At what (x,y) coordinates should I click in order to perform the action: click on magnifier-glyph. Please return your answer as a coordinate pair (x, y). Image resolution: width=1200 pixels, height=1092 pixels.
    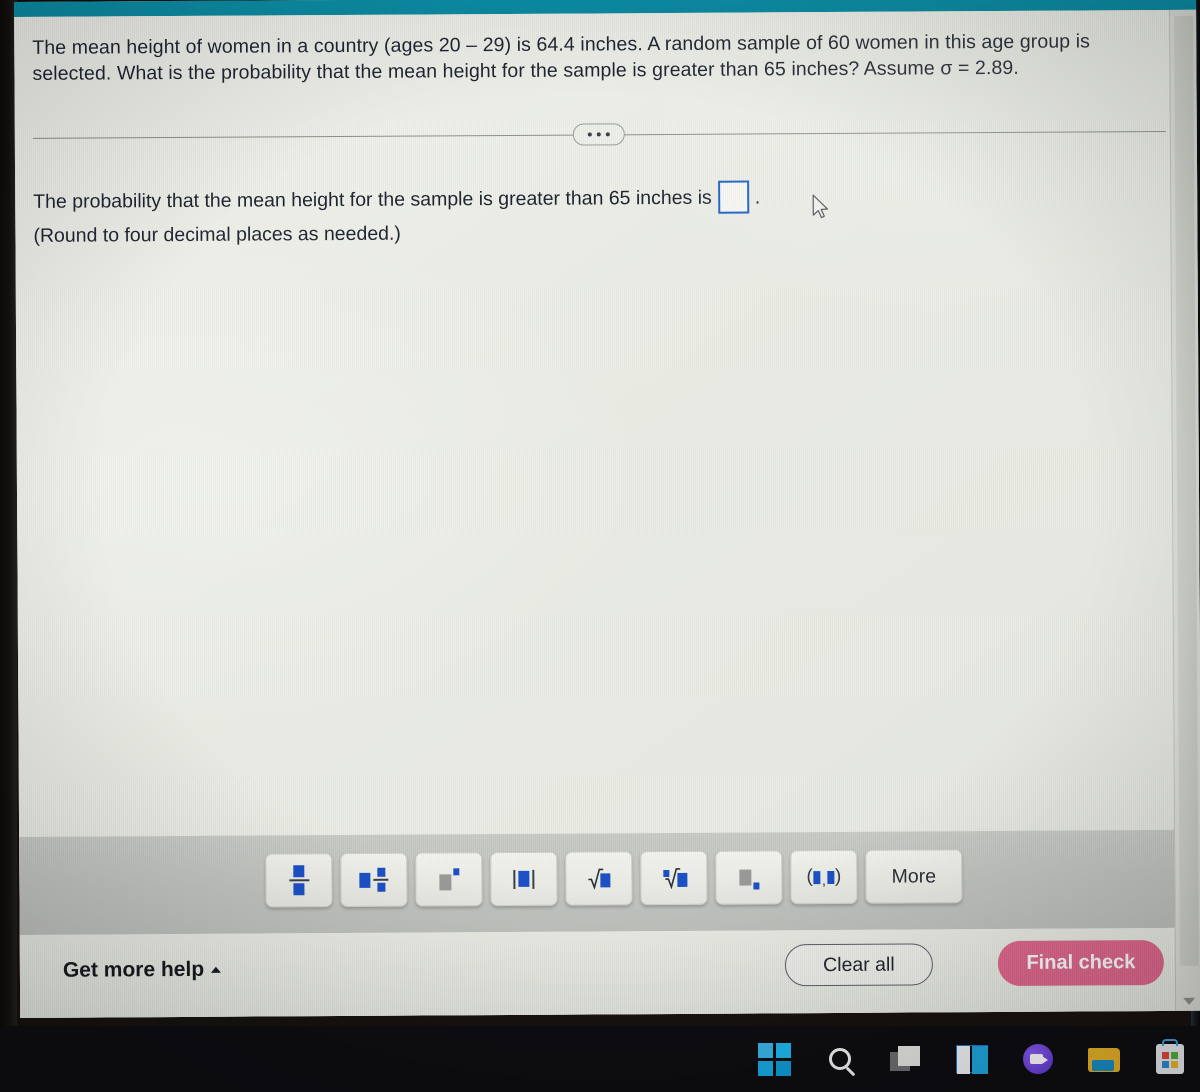
    Looking at the image, I should click on (840, 1059).